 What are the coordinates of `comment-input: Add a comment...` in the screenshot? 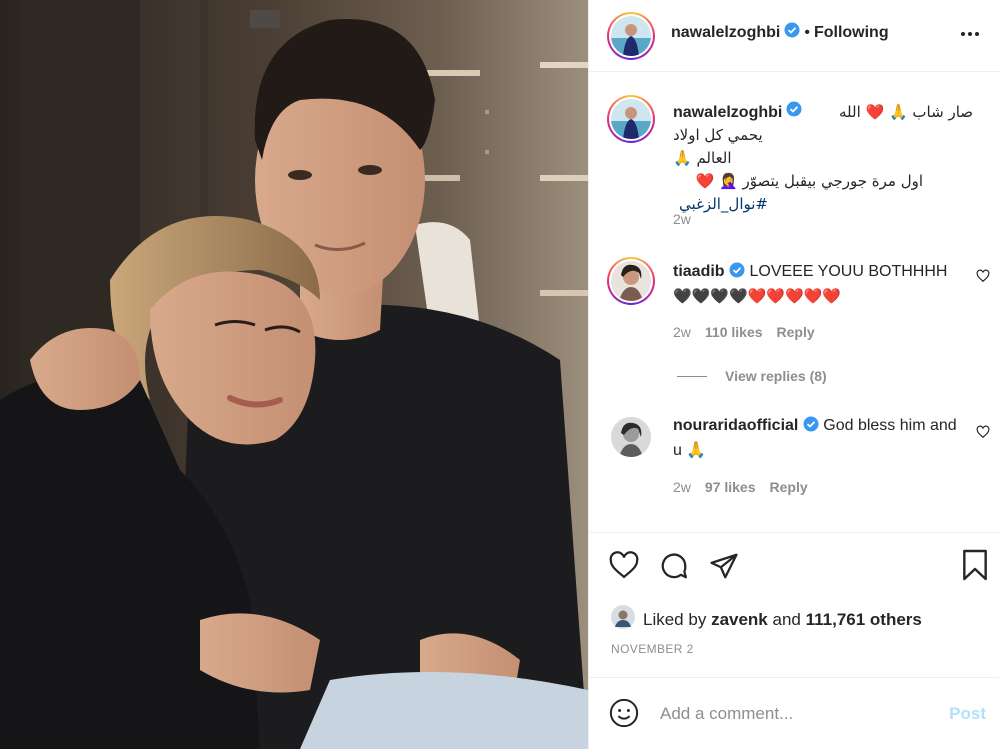 It's located at (726, 714).